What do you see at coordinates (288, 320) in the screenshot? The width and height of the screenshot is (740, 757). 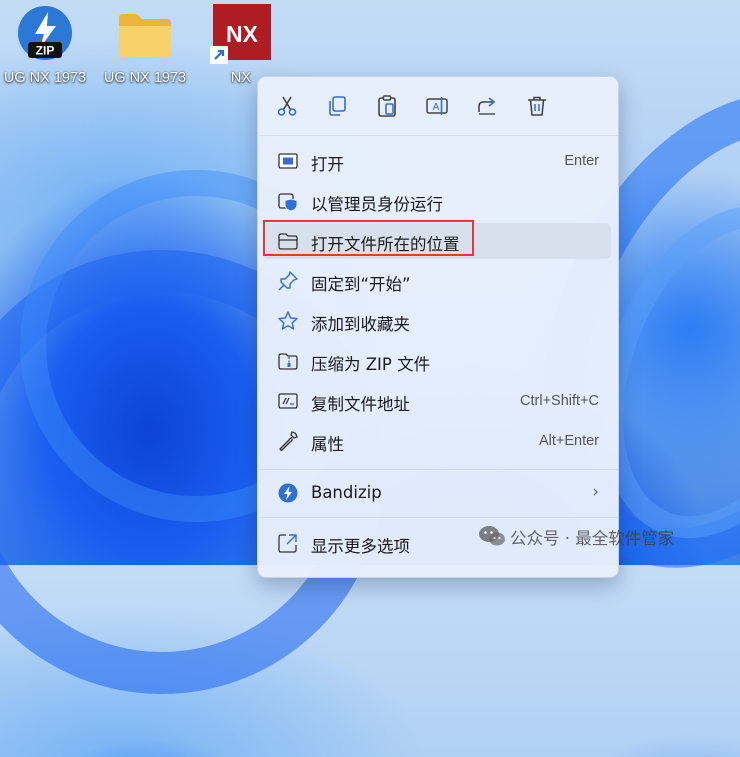 I see `star-icon` at bounding box center [288, 320].